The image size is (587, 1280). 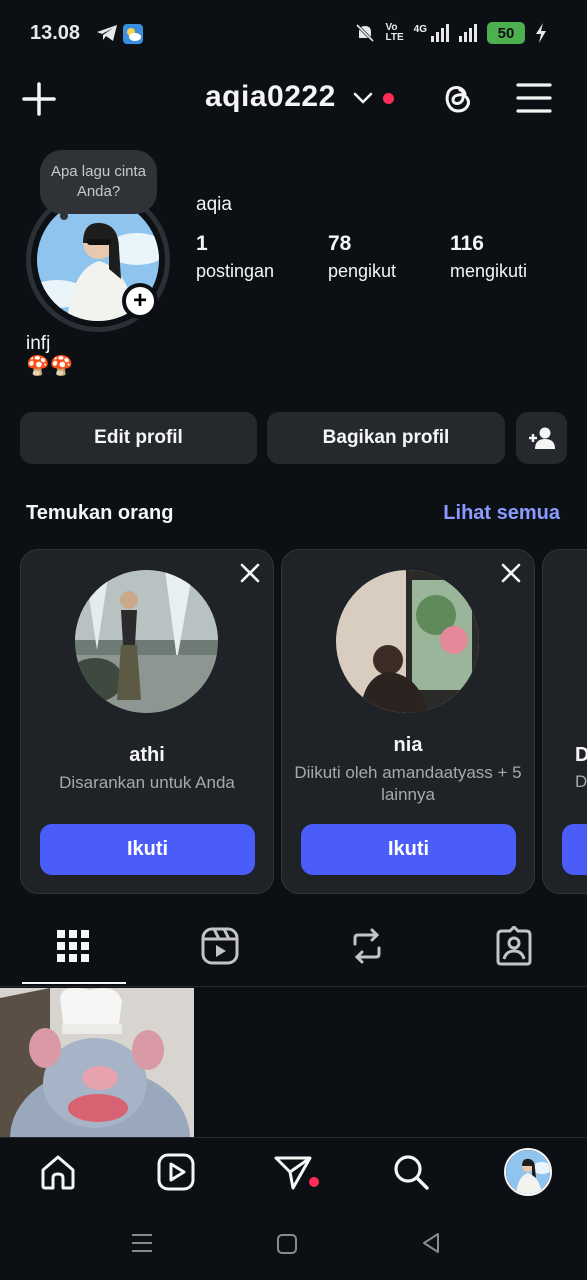 What do you see at coordinates (574, 849) in the screenshot?
I see `follow-button` at bounding box center [574, 849].